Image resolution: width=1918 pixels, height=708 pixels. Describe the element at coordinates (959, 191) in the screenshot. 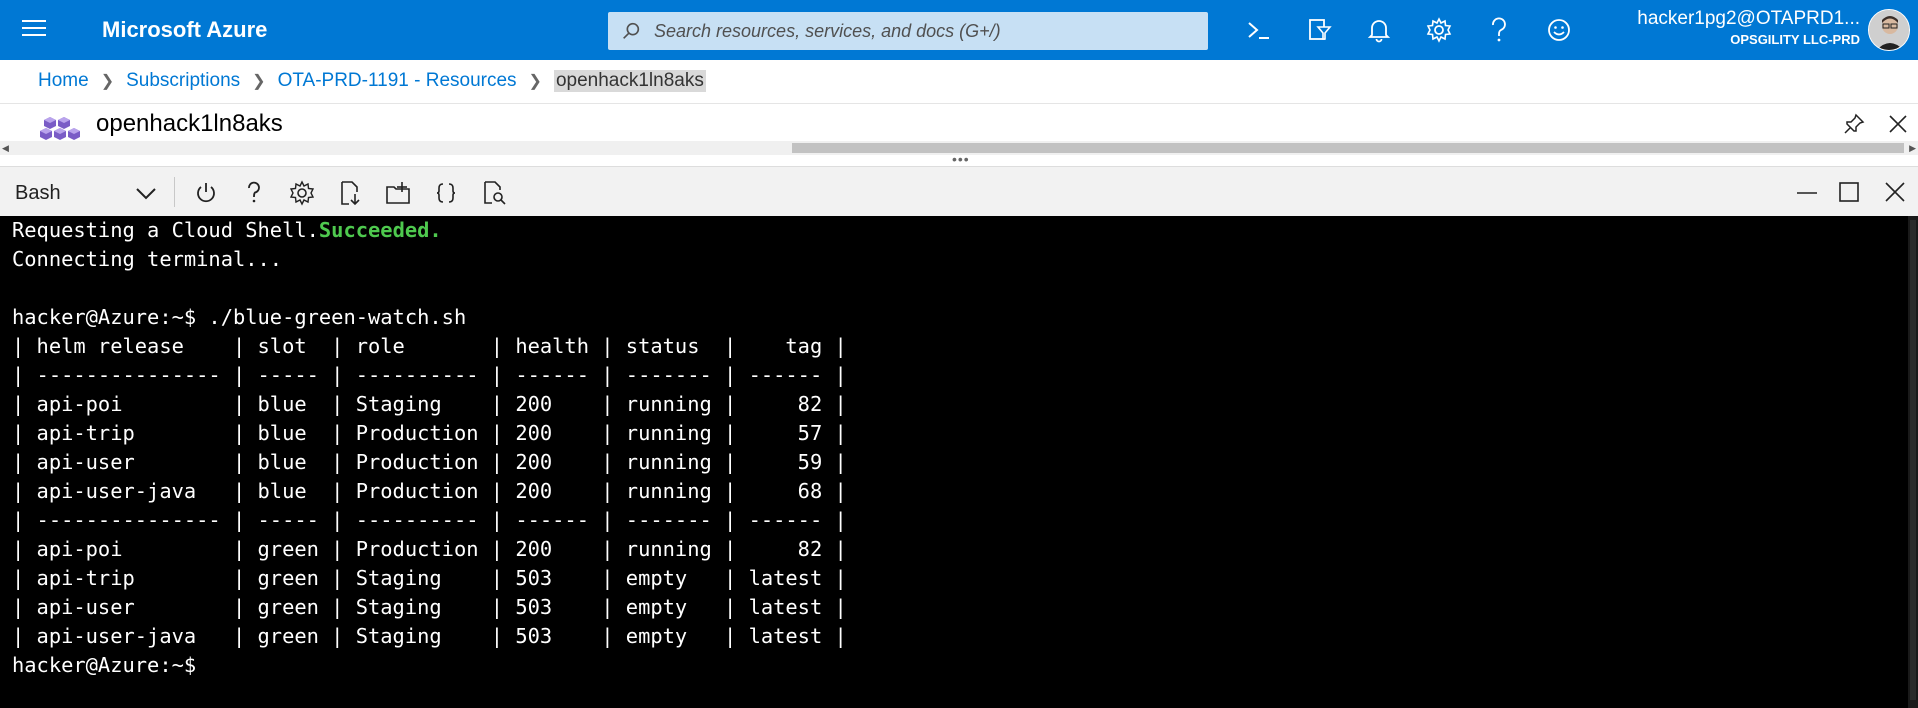

I see `cloud-shell-toolbar: Bash` at that location.